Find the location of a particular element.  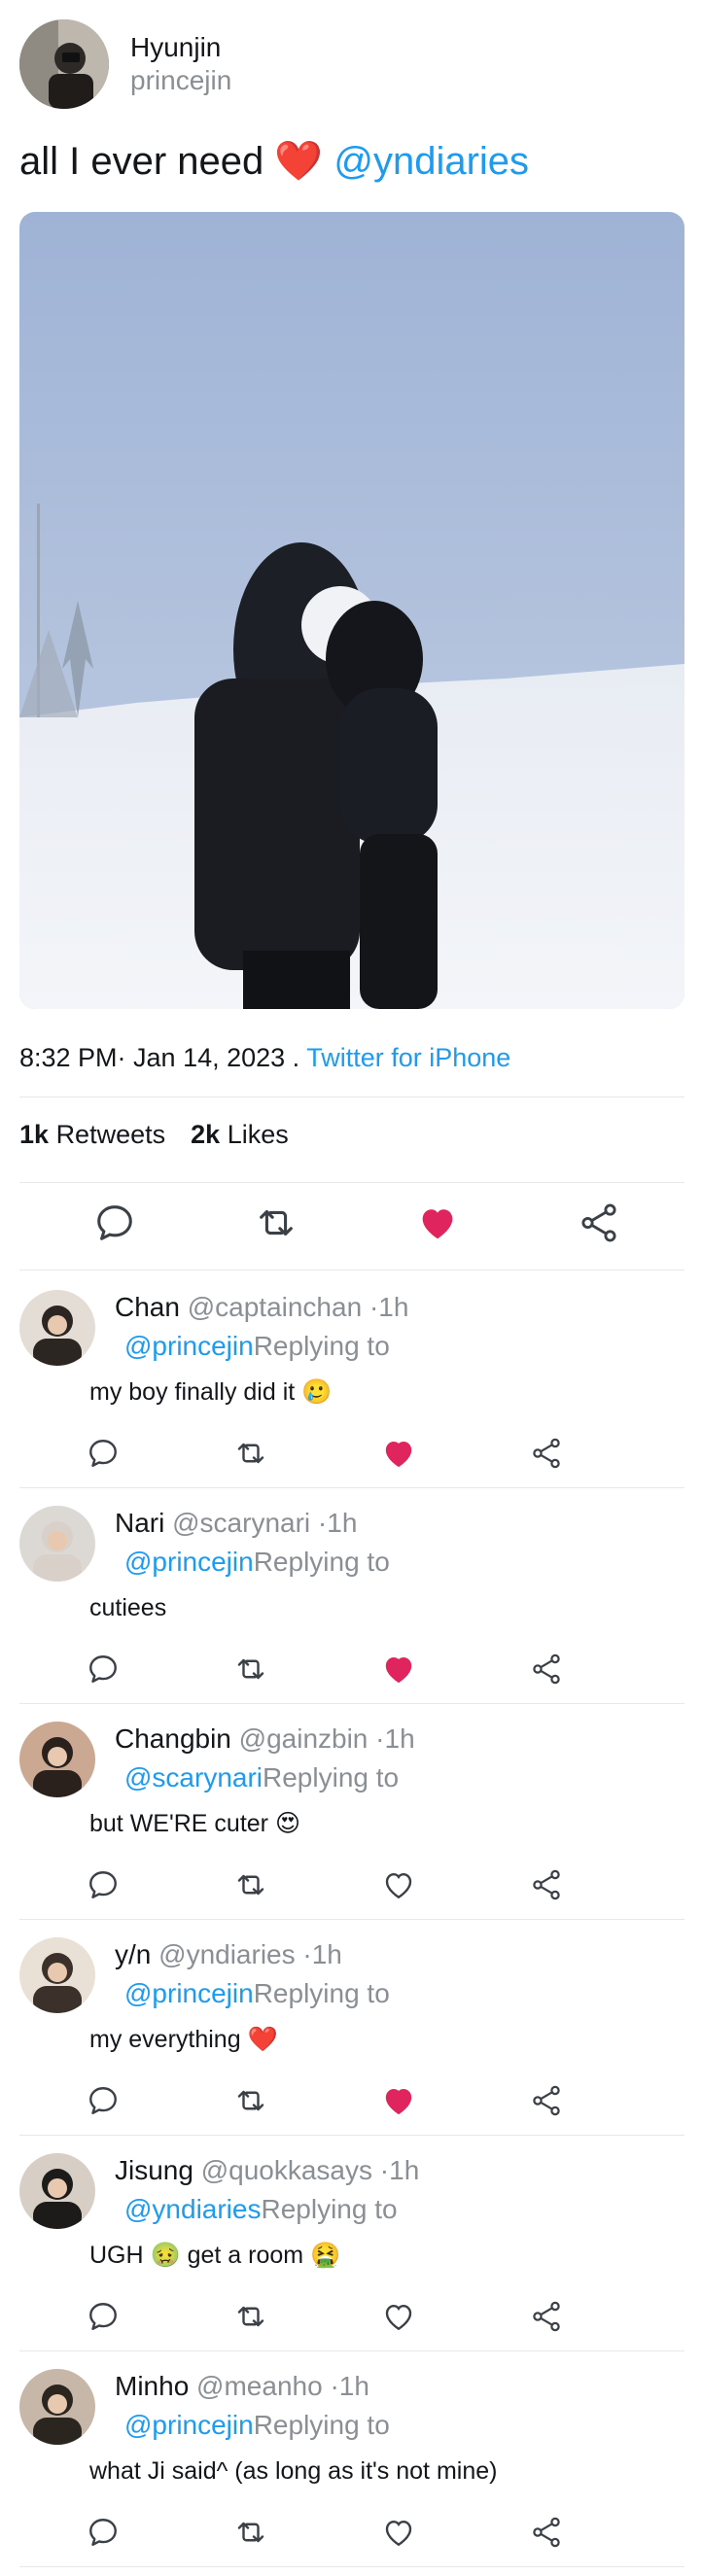

like-heart-icon is located at coordinates (437, 1223).